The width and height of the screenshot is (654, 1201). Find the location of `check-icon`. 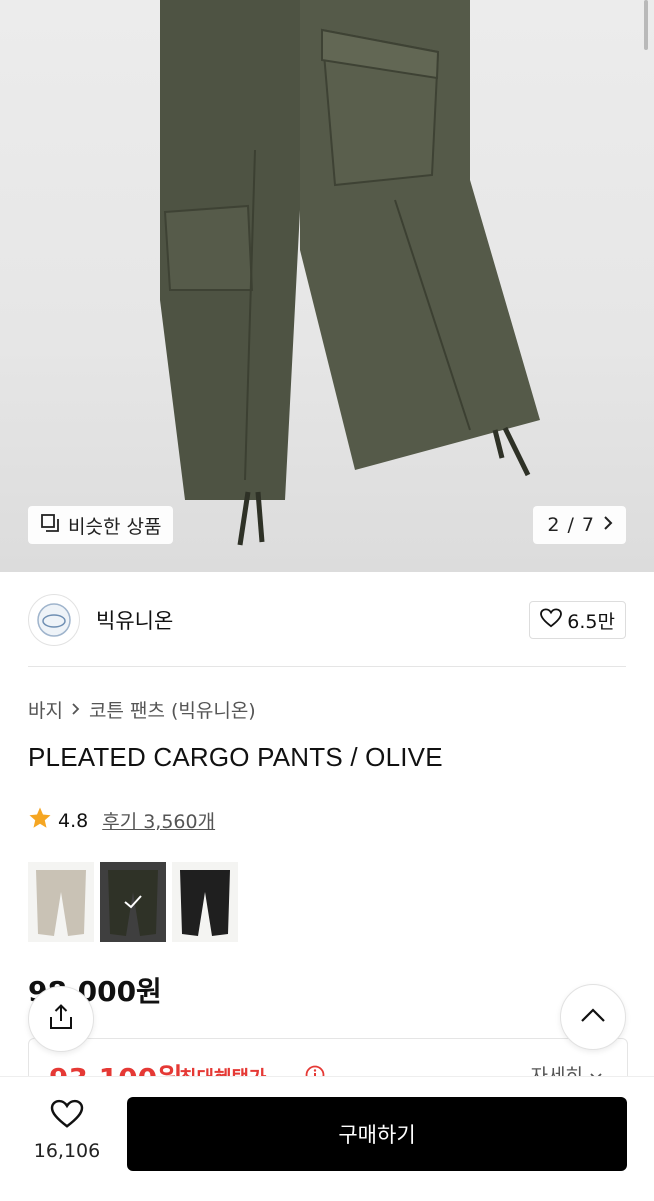

check-icon is located at coordinates (133, 904).